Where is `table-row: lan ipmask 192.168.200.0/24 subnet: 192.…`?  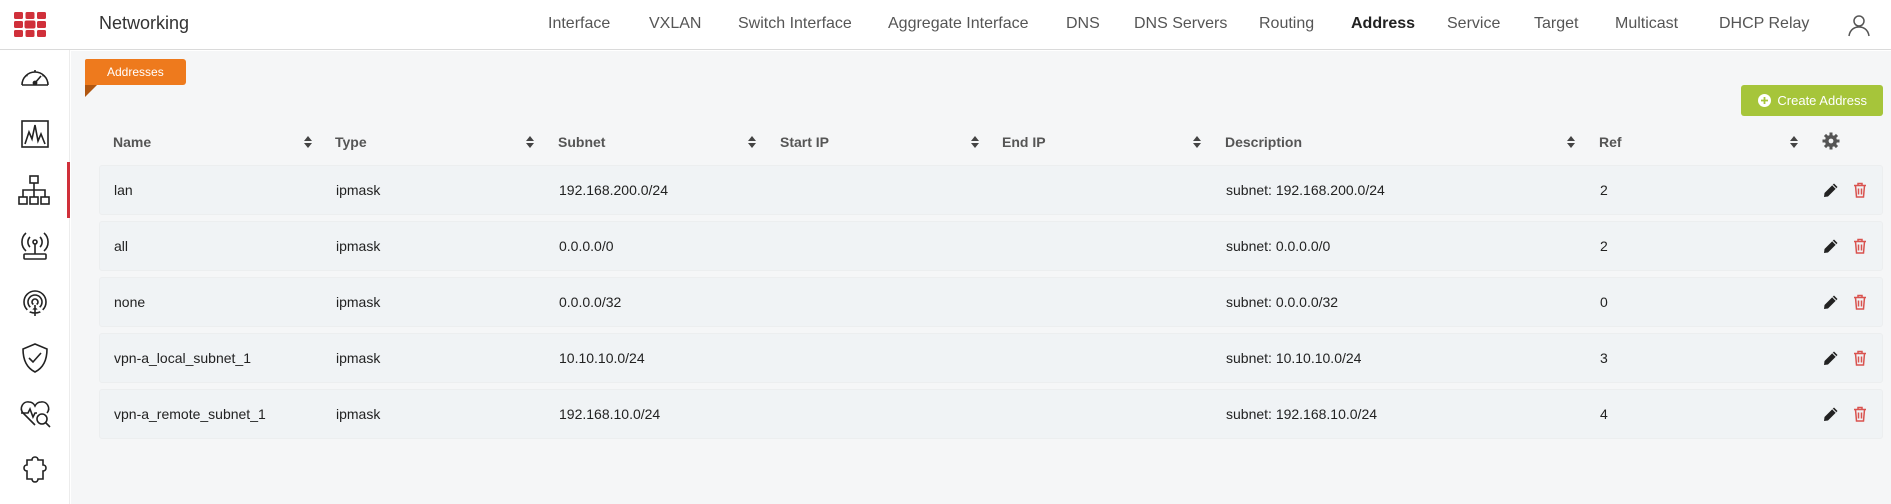
table-row: lan ipmask 192.168.200.0/24 subnet: 192.… is located at coordinates (991, 190).